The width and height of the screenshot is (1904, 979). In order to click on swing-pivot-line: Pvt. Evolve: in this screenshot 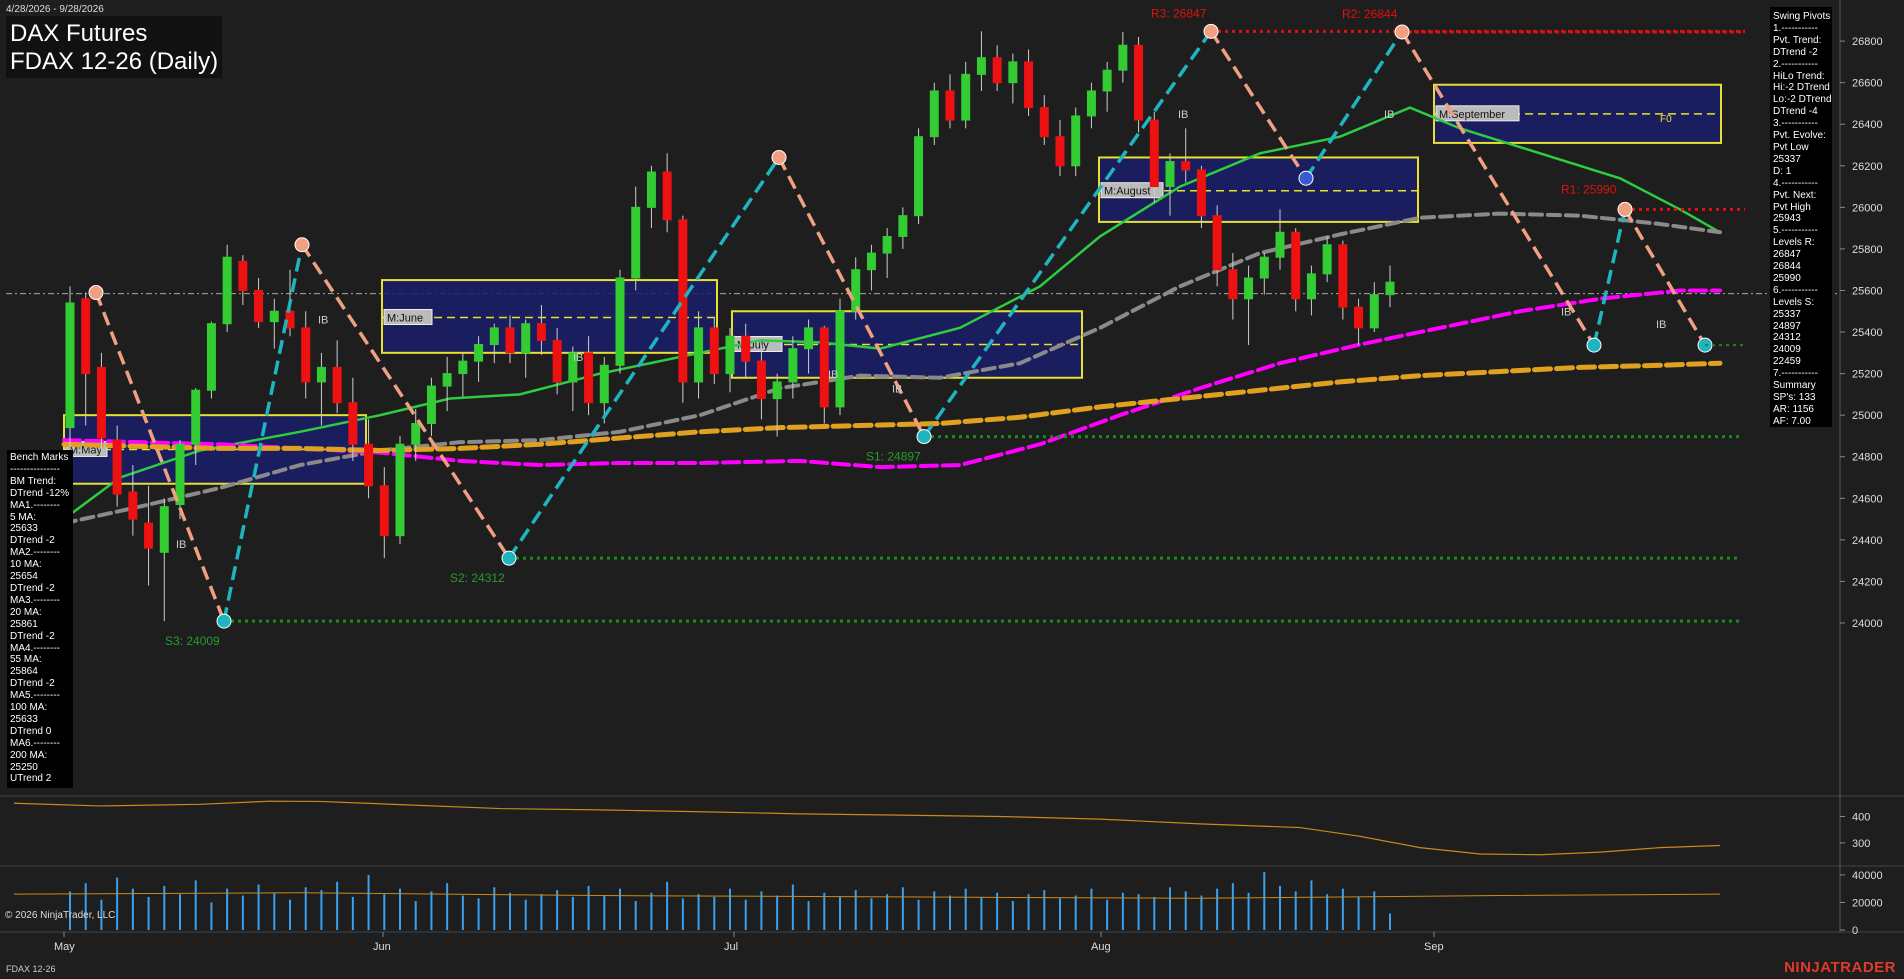, I will do `click(1799, 136)`.